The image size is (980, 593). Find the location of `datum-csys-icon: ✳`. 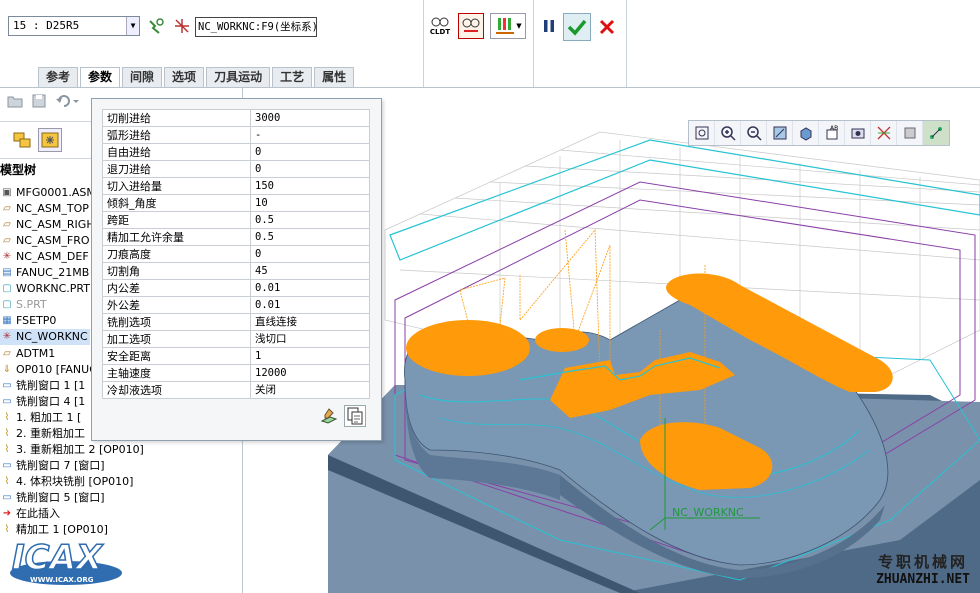

datum-csys-icon: ✳ is located at coordinates (7, 337).